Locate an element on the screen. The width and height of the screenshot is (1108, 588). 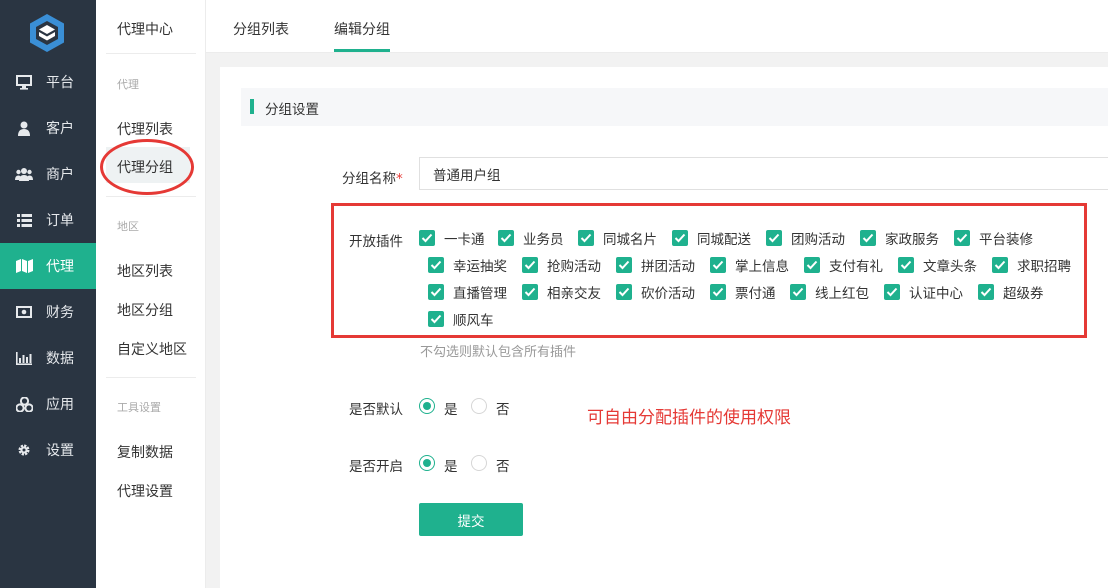
plugin-checkbox: 相亲交友 is located at coordinates (561, 293).